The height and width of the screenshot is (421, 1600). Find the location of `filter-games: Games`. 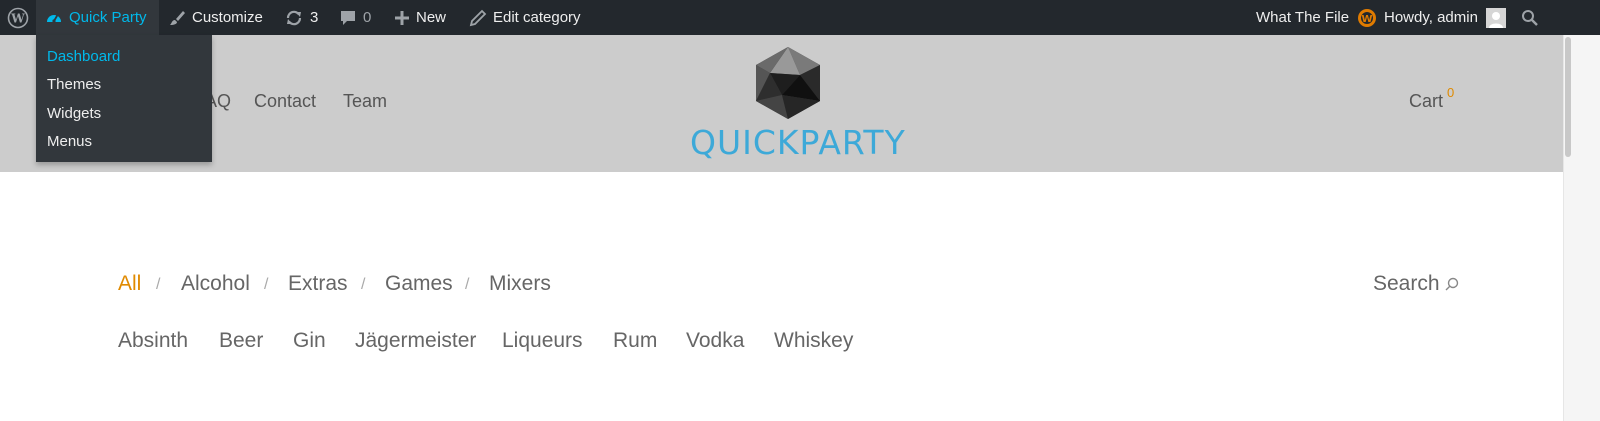

filter-games: Games is located at coordinates (419, 284).